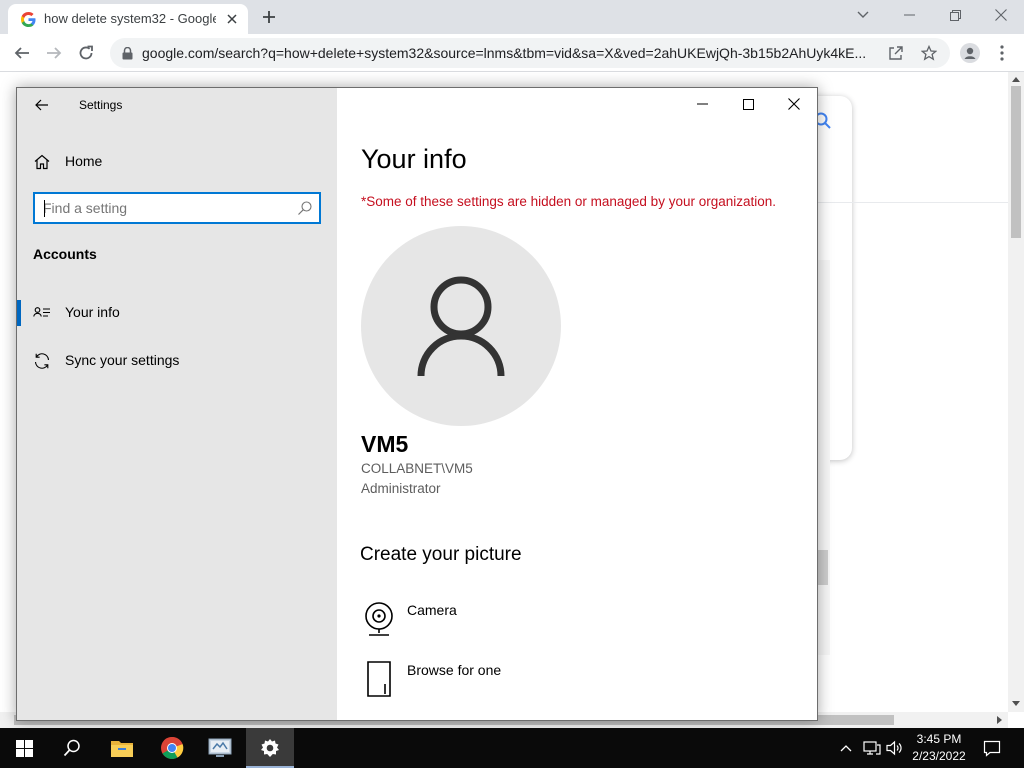  I want to click on camera-option: Camera, so click(571, 623).